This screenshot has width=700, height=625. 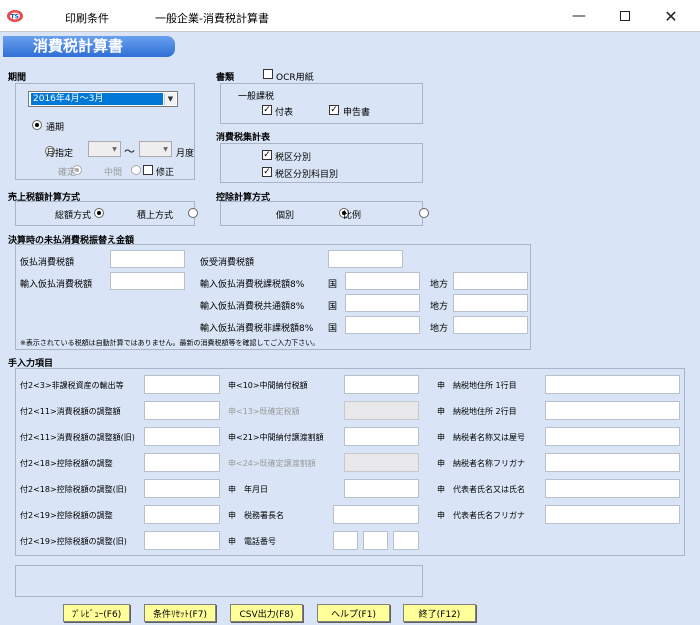 I want to click on import-paid-input, so click(x=147, y=281).